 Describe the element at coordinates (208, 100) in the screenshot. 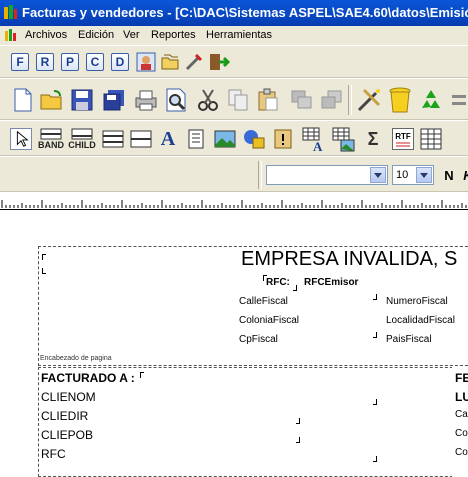

I see `cut-icon` at that location.